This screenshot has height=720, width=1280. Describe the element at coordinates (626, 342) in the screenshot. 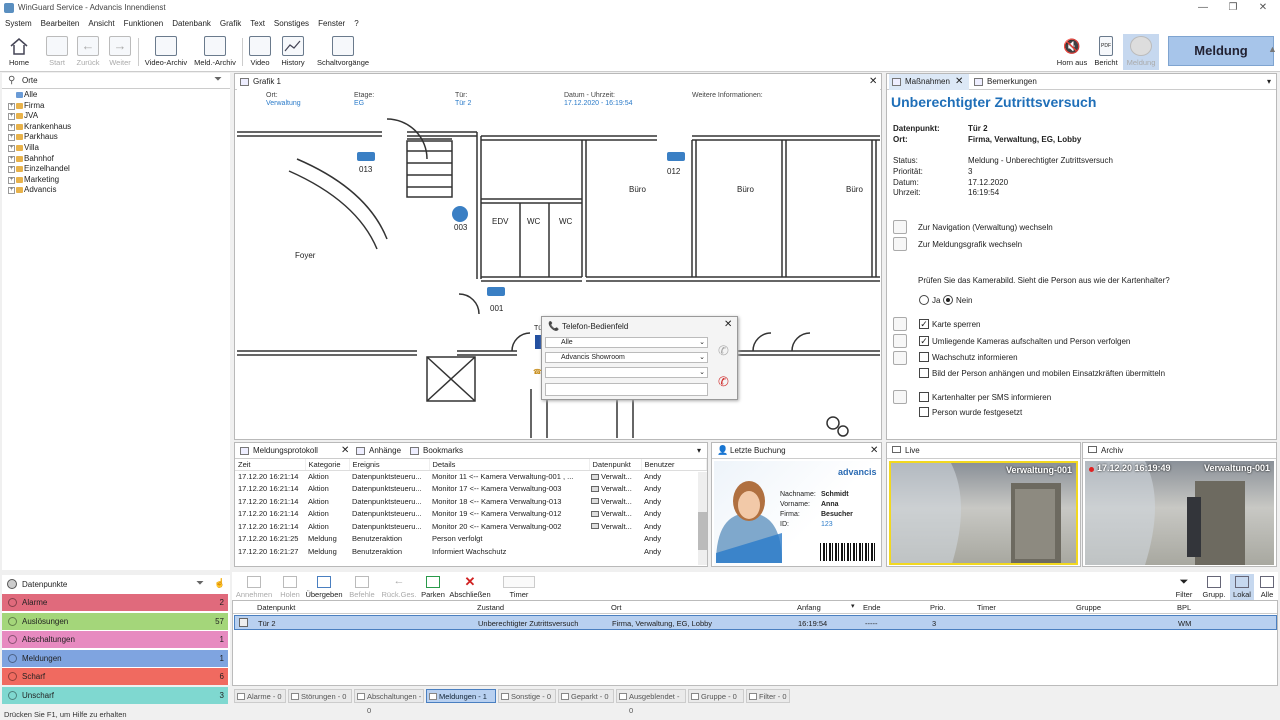

I see `phone-line-select: Alle ⌄` at that location.